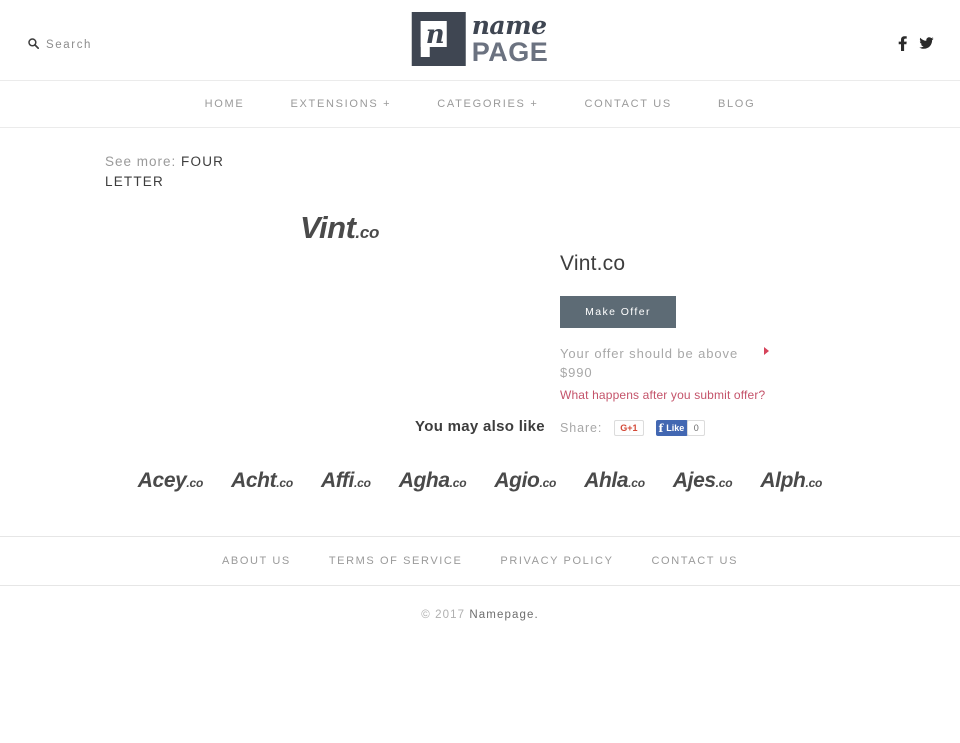 The image size is (960, 743). I want to click on nav-item-contact-us: CONTACT US, so click(628, 104).